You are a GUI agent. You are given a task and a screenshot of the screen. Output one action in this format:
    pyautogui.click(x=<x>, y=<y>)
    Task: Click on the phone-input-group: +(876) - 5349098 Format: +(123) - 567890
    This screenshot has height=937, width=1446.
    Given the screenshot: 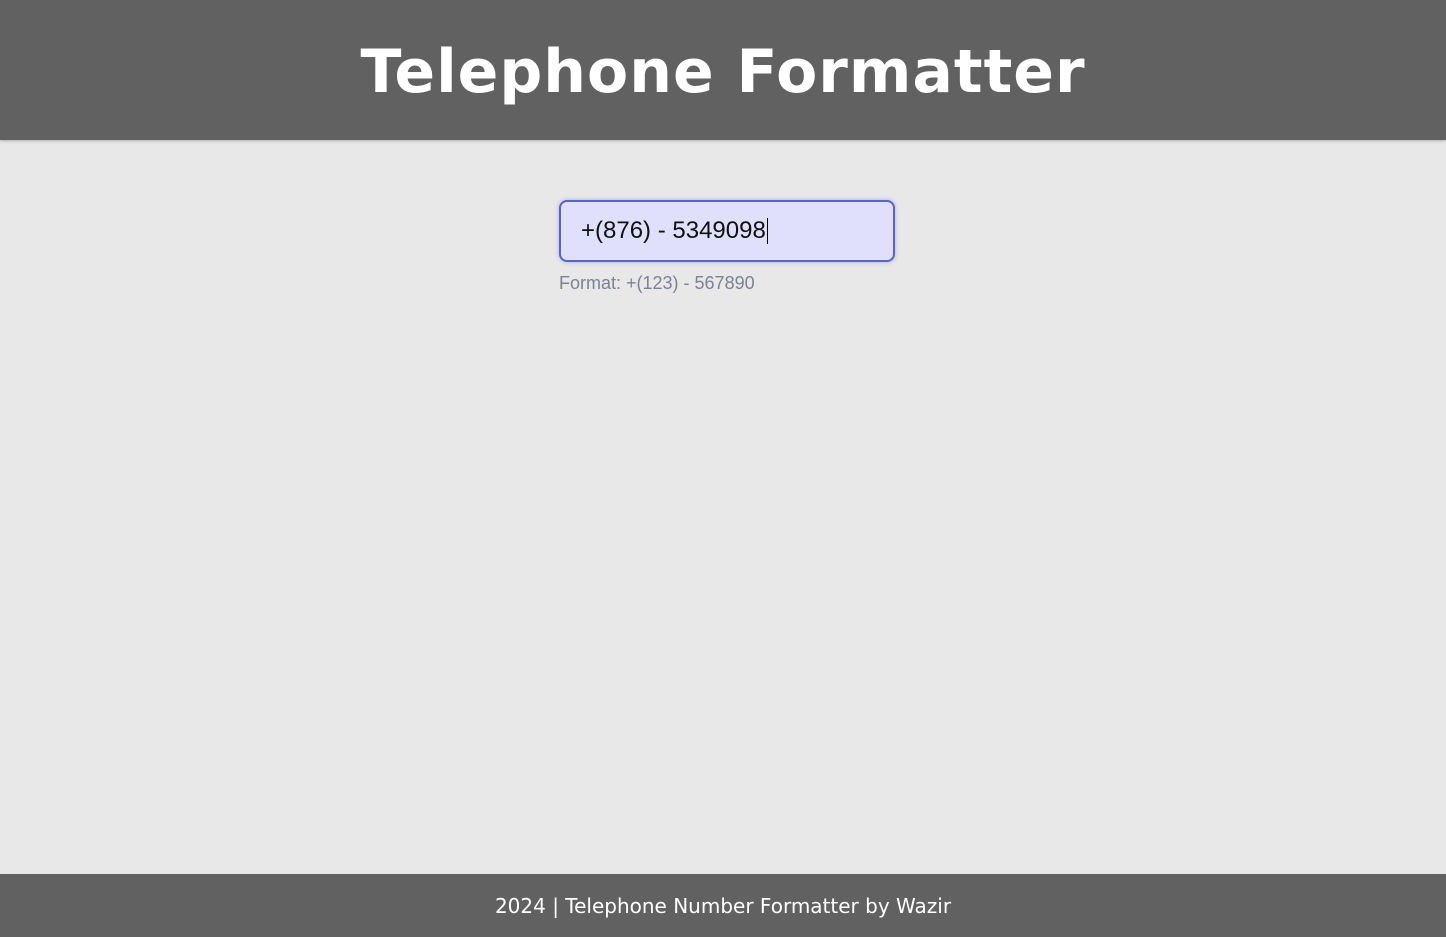 What is the action you would take?
    pyautogui.click(x=727, y=247)
    